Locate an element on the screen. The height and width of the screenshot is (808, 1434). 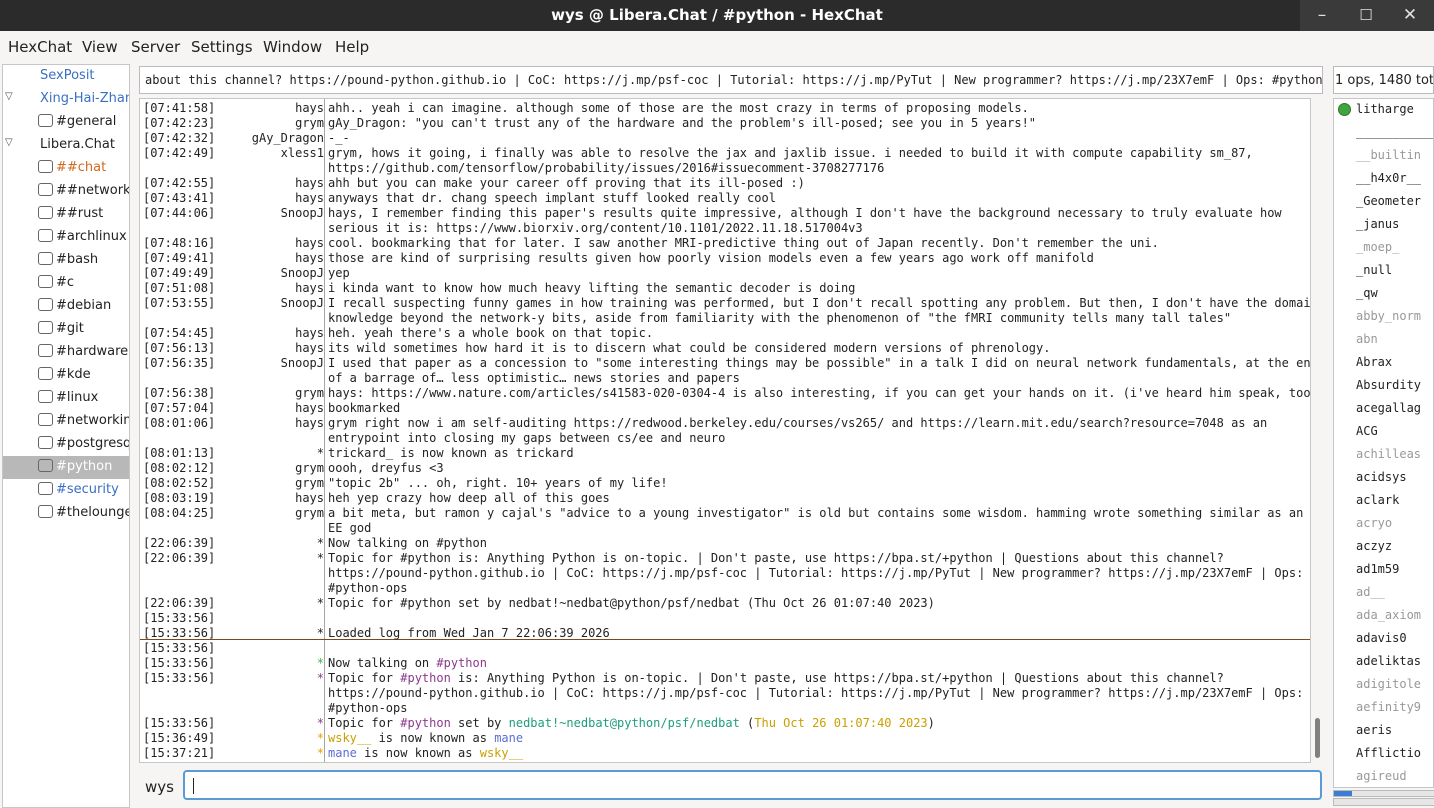
channel-#general: #general is located at coordinates (66, 122).